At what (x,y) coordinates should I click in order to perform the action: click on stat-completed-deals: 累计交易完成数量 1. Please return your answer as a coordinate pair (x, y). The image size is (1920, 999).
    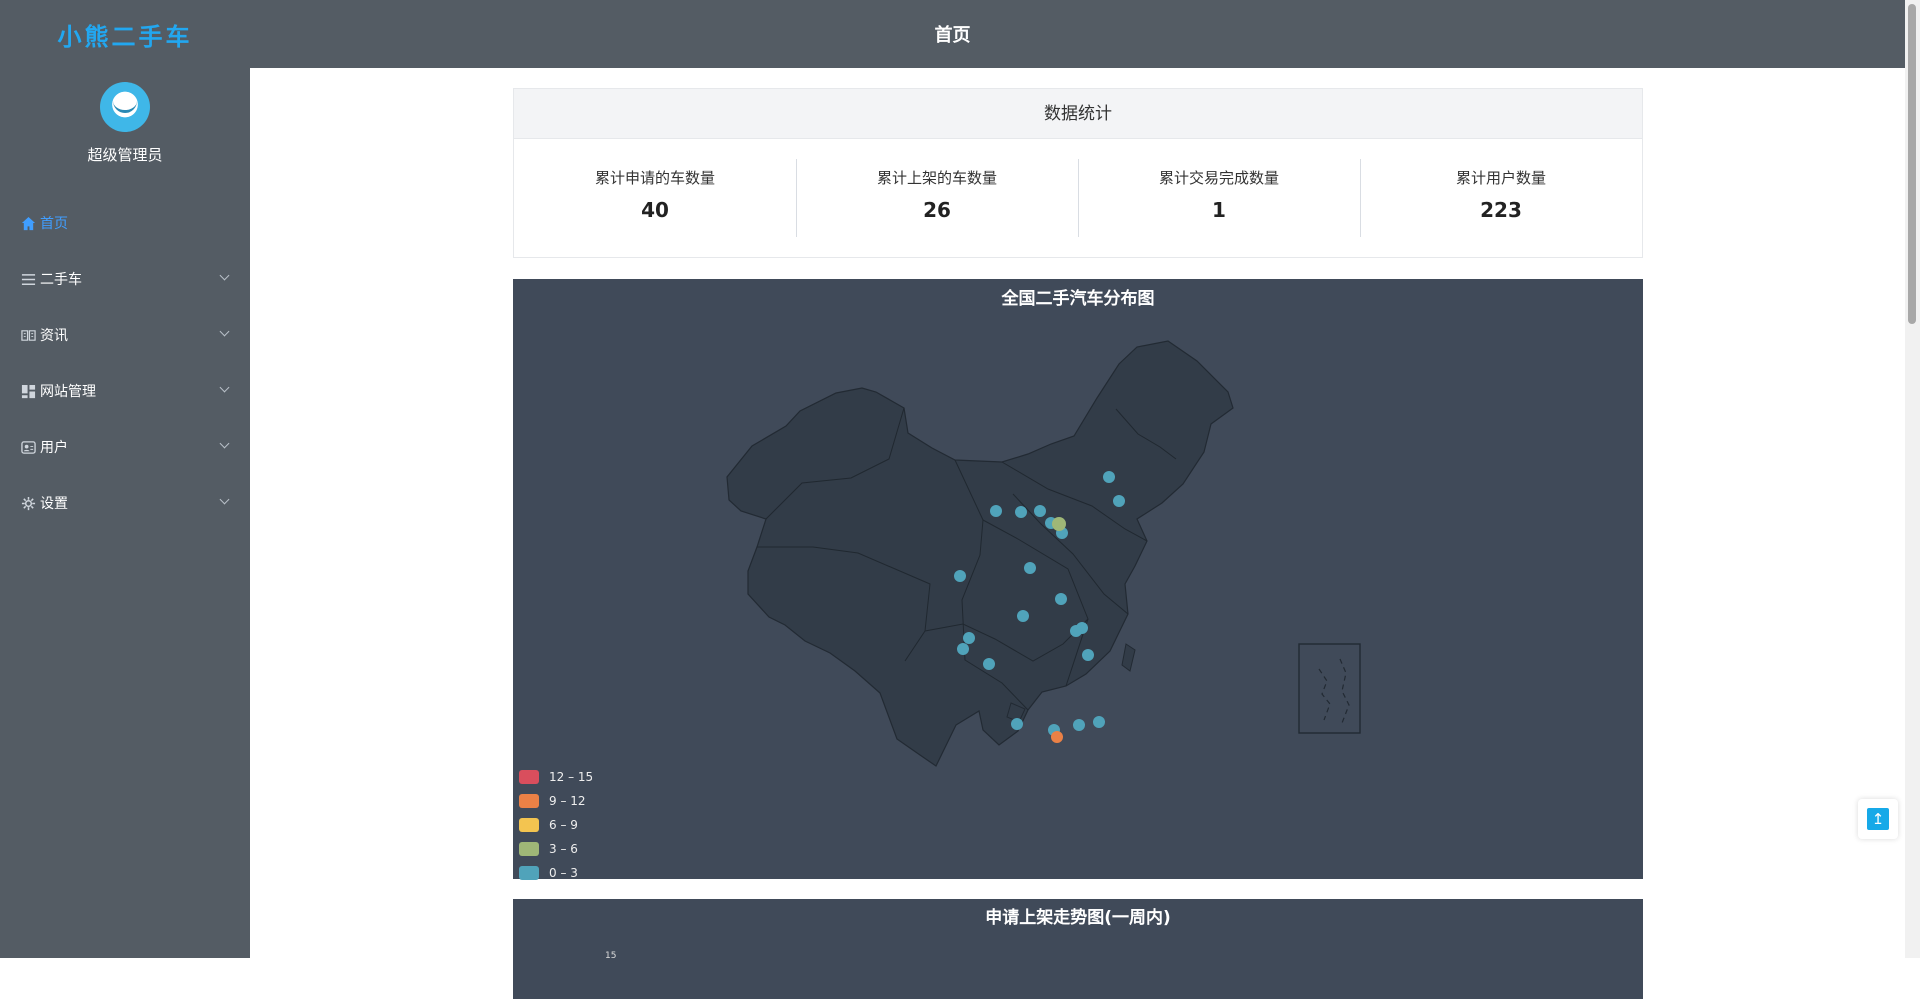
    Looking at the image, I should click on (1219, 198).